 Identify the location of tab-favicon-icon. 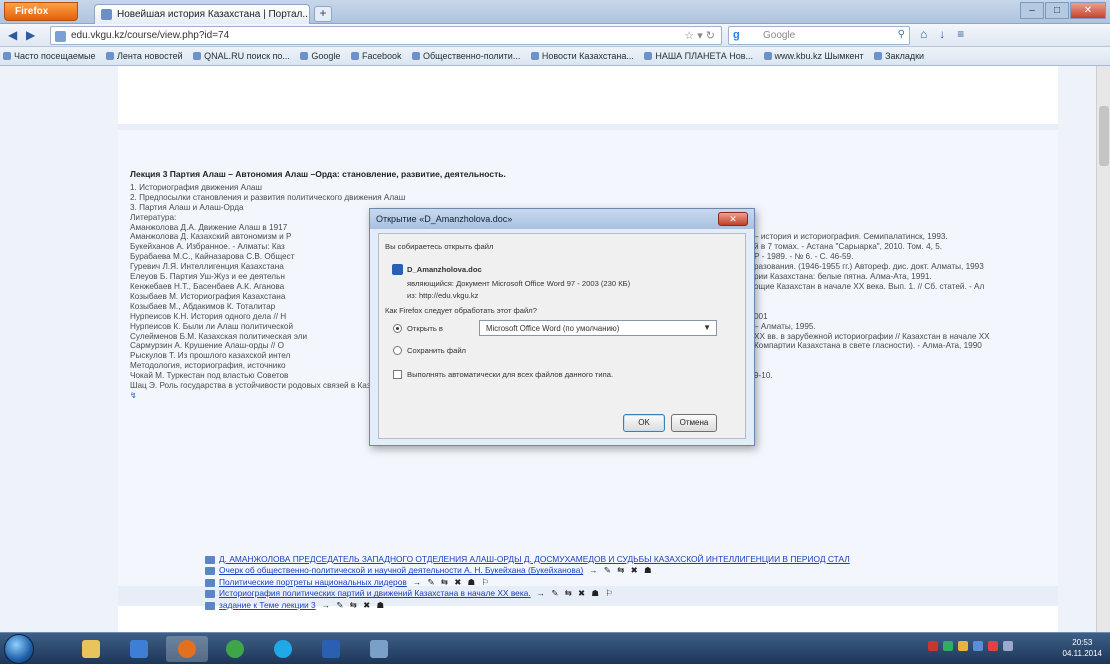
(106, 14).